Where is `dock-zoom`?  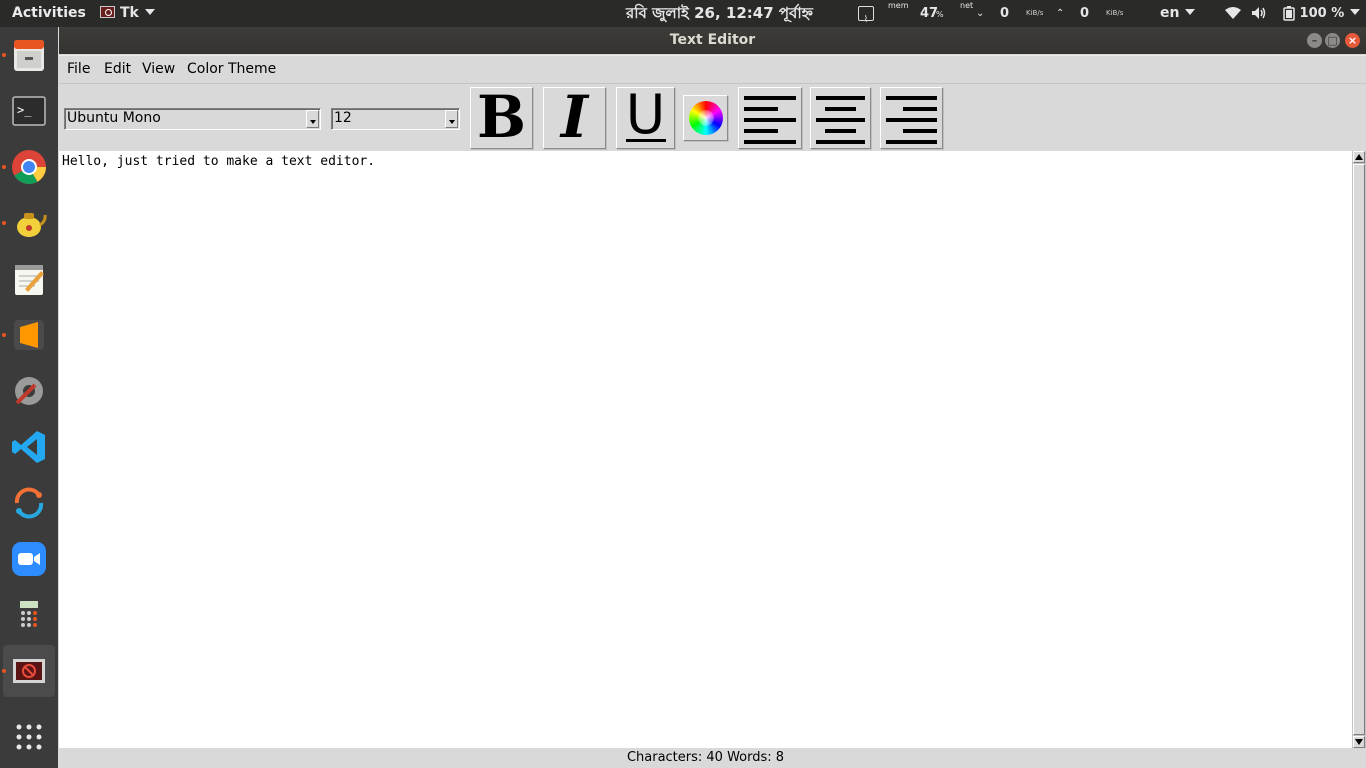
dock-zoom is located at coordinates (29, 559).